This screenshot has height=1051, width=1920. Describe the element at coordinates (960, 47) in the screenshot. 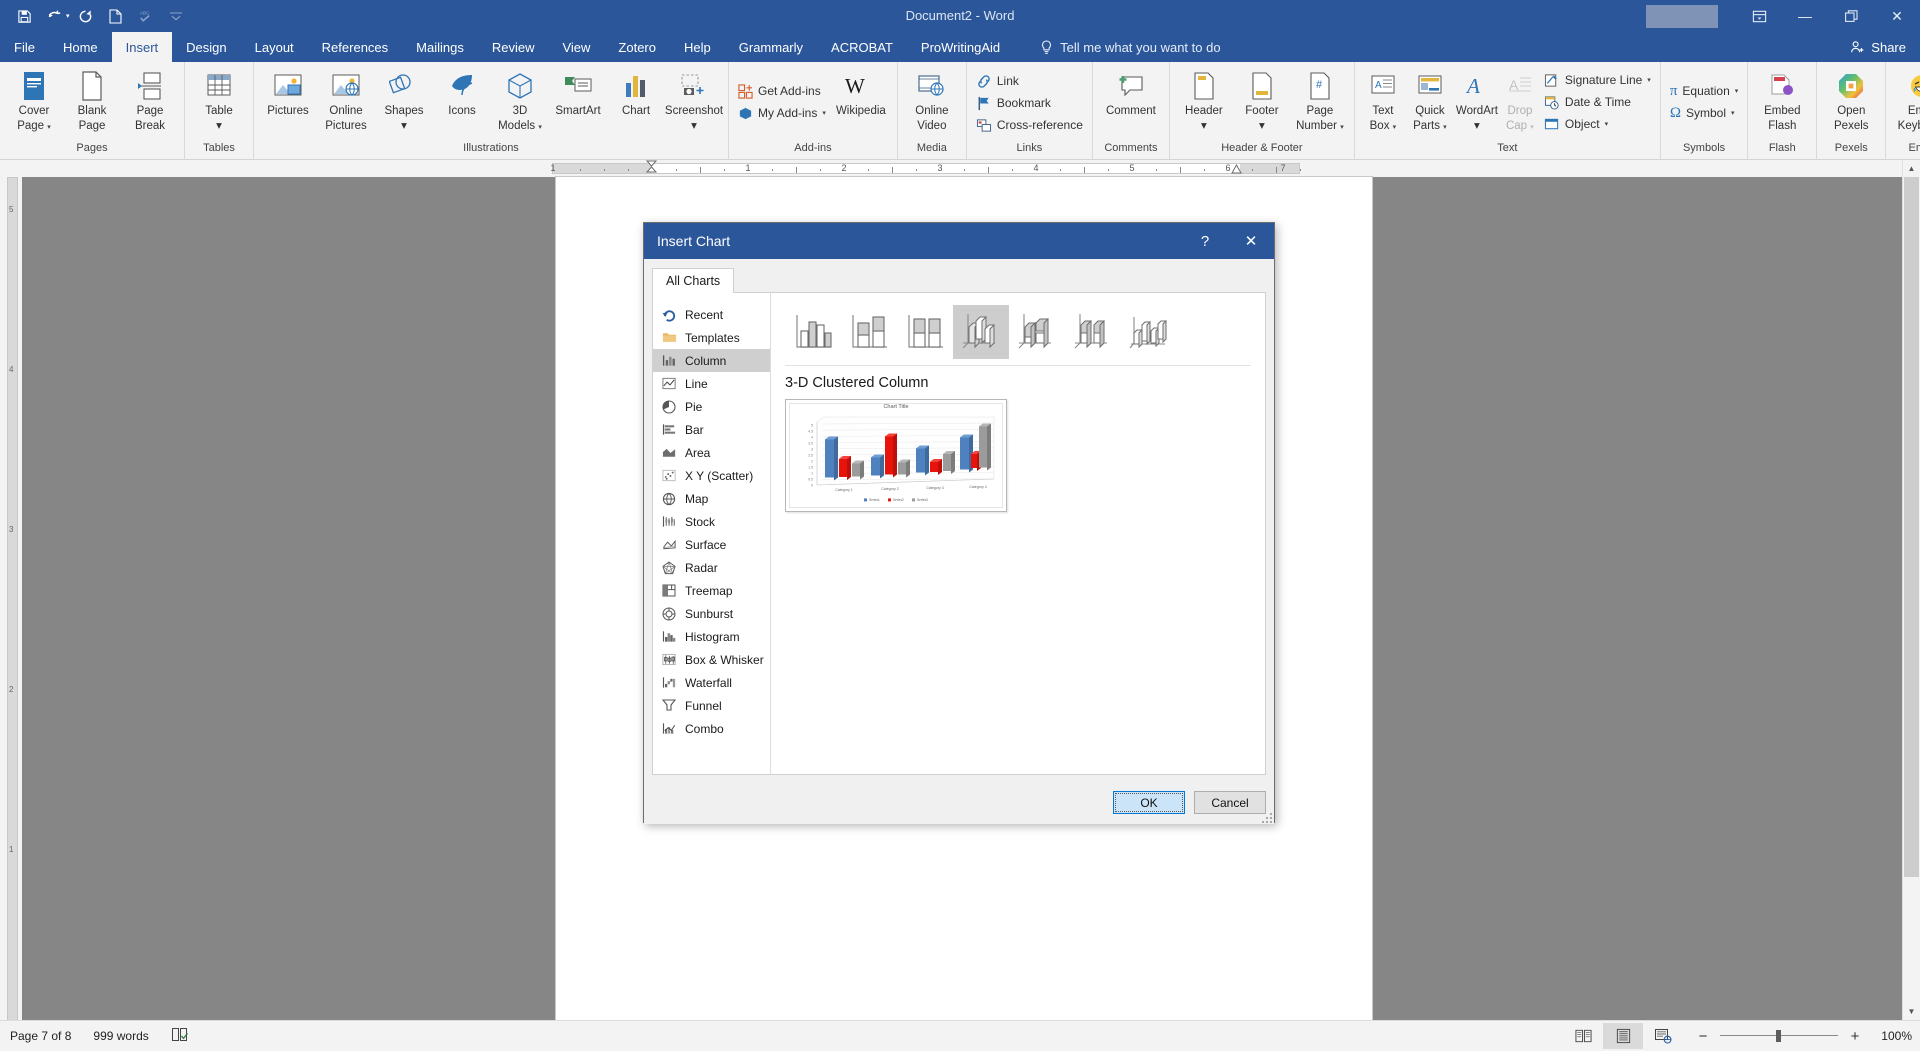

I see `tab-prowritingaid: ProWritingAid` at that location.